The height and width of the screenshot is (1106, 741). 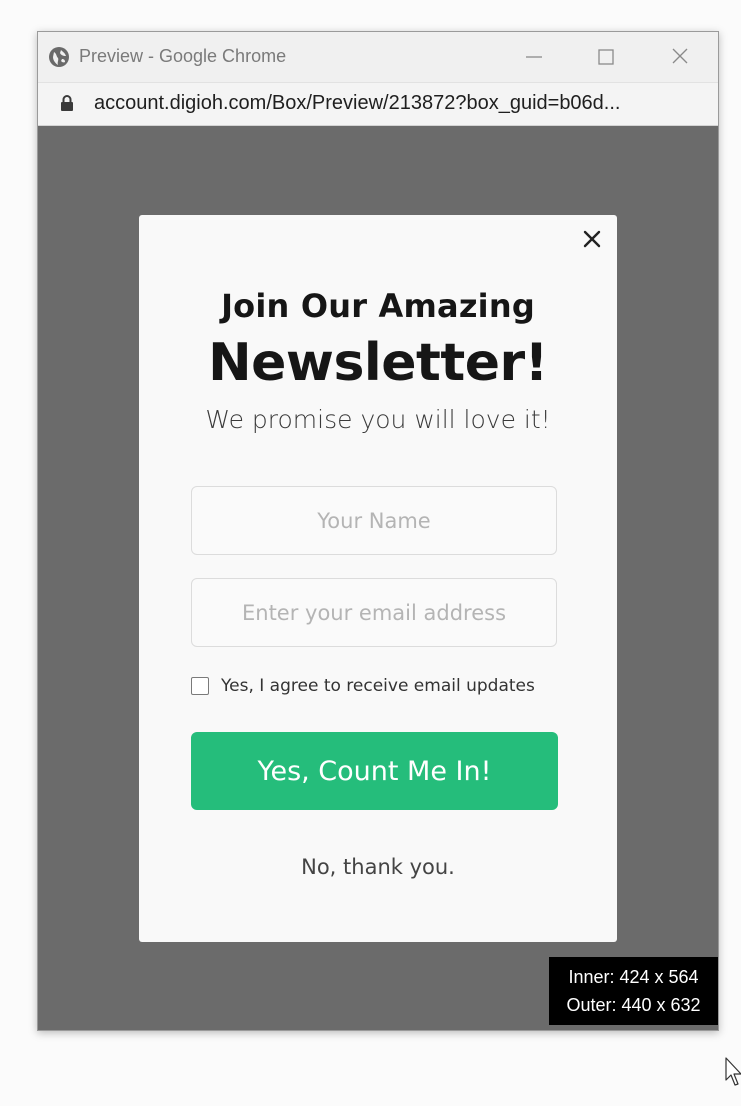 What do you see at coordinates (378, 867) in the screenshot?
I see `decline-link: No, thank you.` at bounding box center [378, 867].